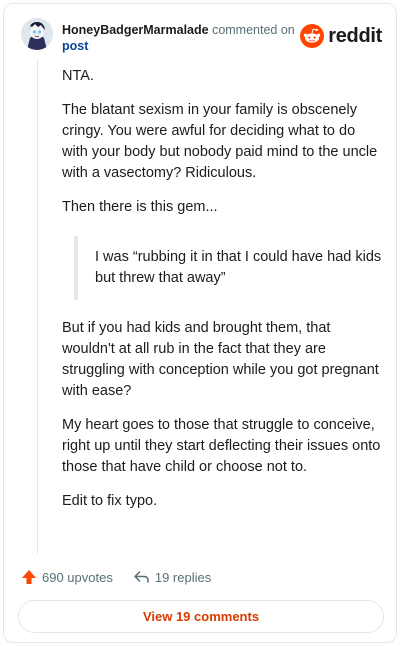  I want to click on reply-arrow-icon, so click(141, 577).